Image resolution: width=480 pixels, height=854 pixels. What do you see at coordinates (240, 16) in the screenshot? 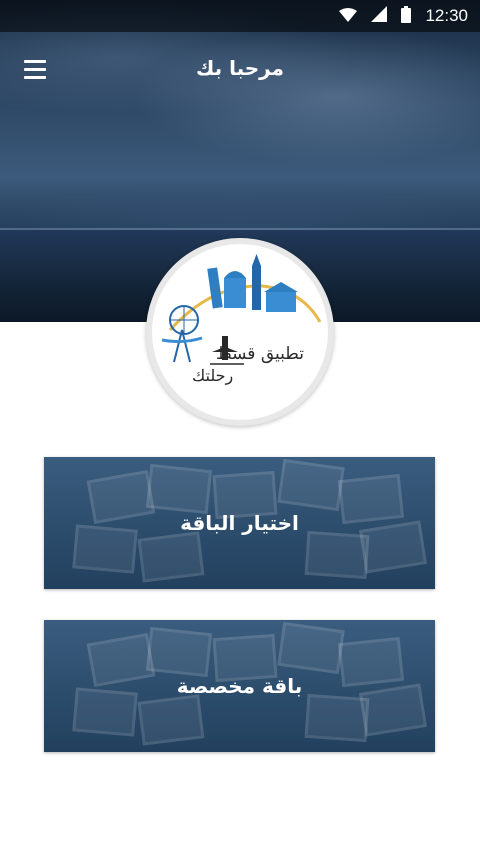
I see `status-bar: 12:30` at bounding box center [240, 16].